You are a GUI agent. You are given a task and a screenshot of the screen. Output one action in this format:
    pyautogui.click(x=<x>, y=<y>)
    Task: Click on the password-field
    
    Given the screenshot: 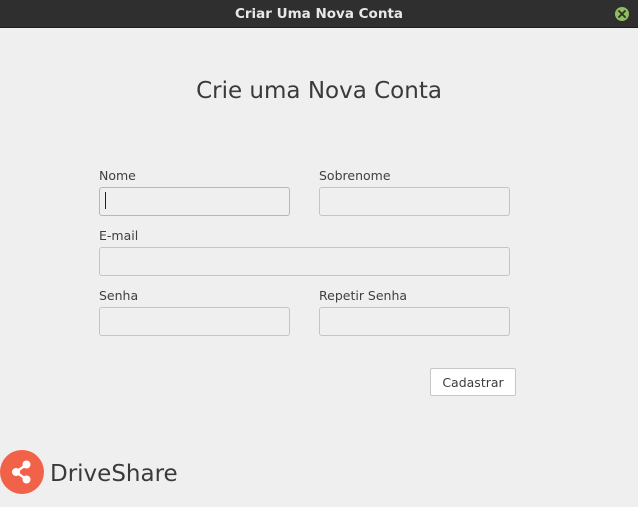 What is the action you would take?
    pyautogui.click(x=194, y=321)
    